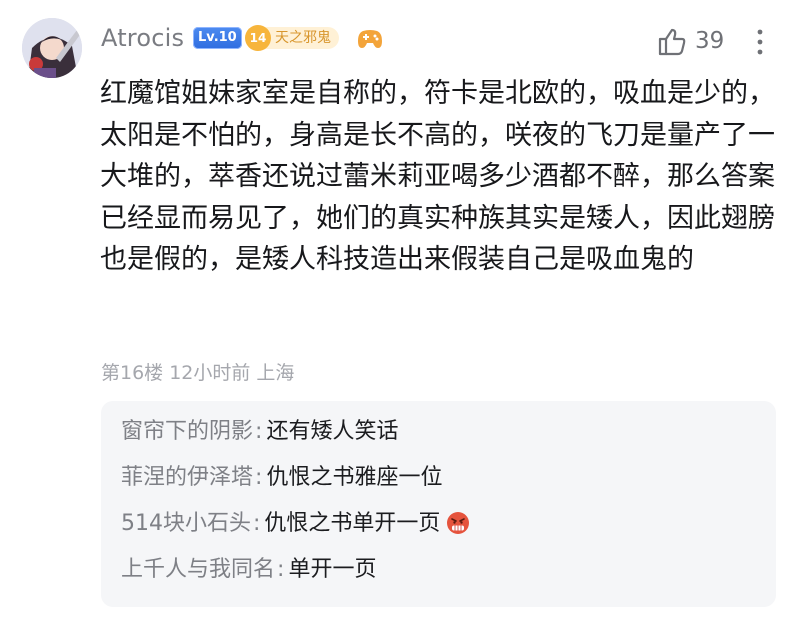  I want to click on reply-item: 窗帘下的阴影: 还有矮人笑话, so click(259, 432).